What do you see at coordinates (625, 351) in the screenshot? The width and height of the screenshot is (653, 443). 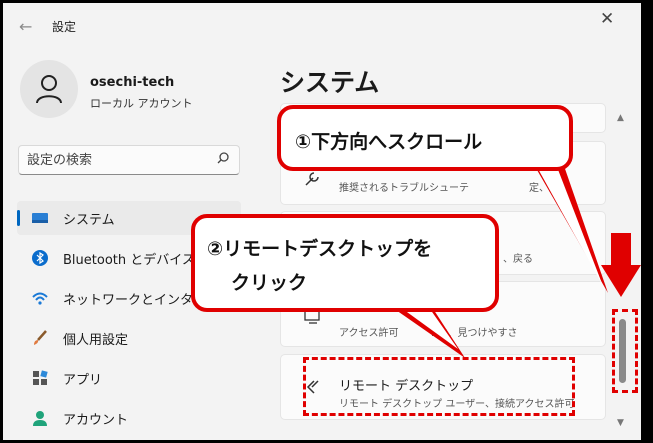 I see `highlight-scrollbar` at bounding box center [625, 351].